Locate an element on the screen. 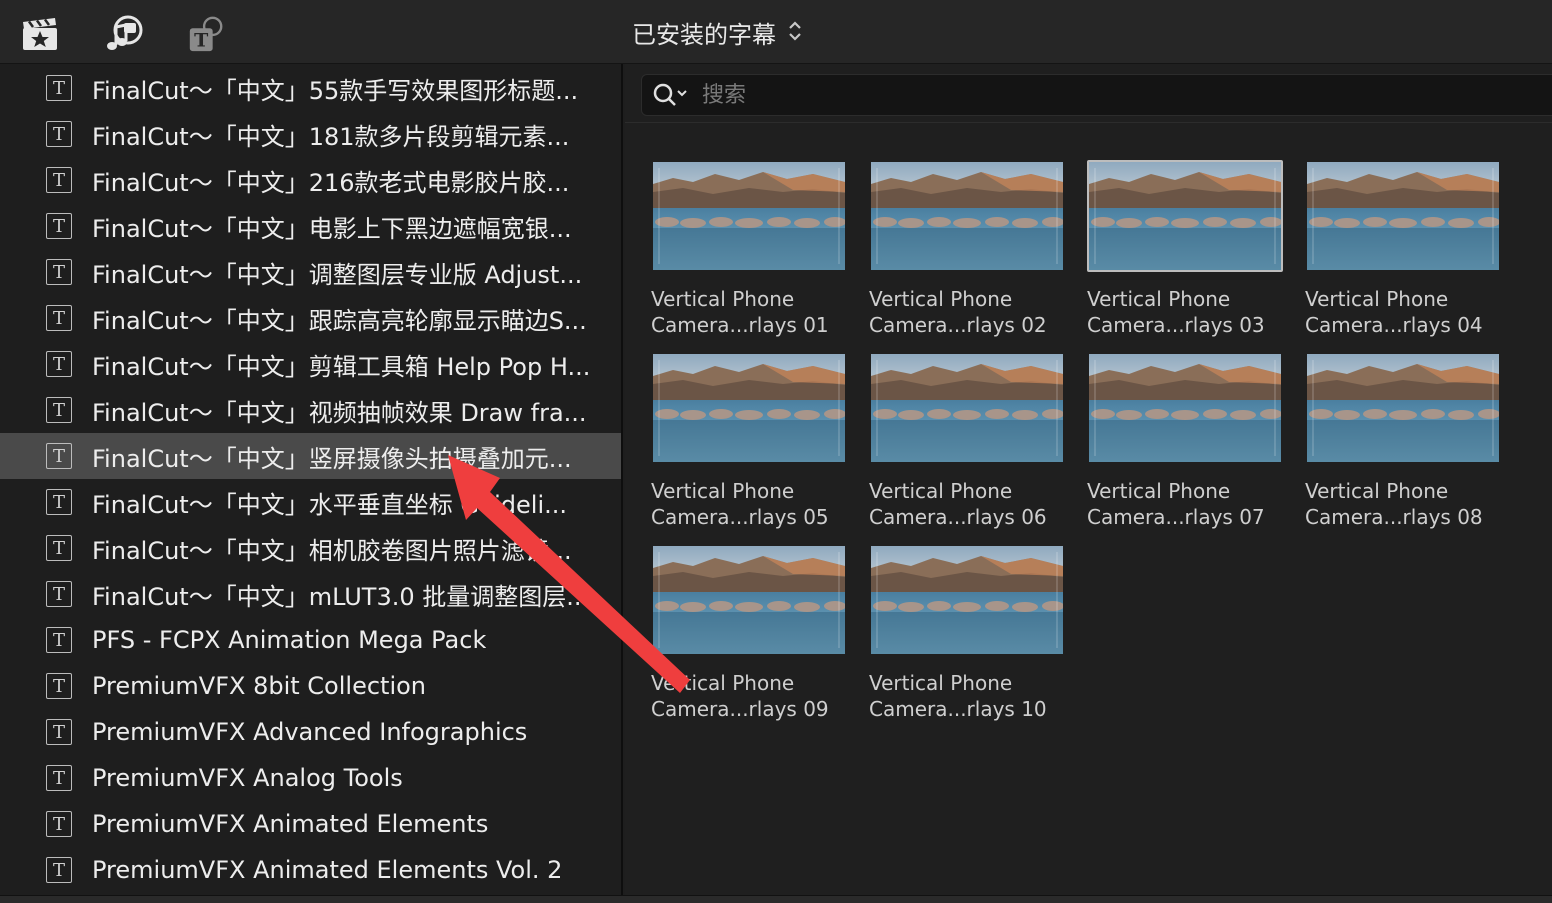 The height and width of the screenshot is (903, 1552). clapper-star-icon is located at coordinates (40, 34).